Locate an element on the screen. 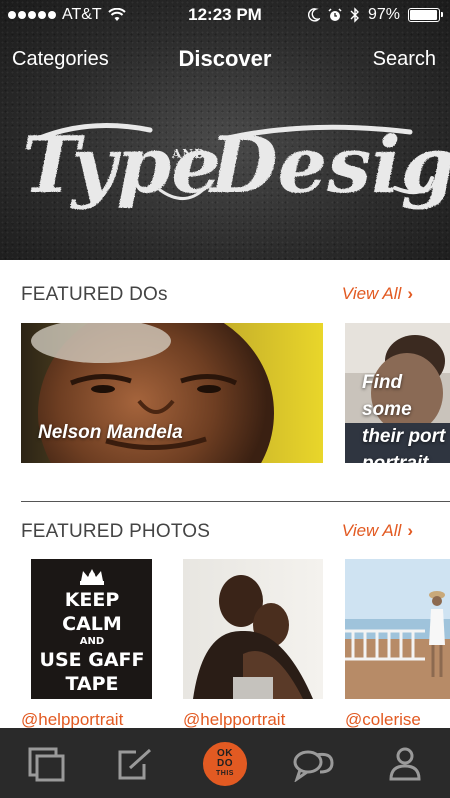 This screenshot has width=450, height=798. card-caption-line: Find some is located at coordinates (387, 396).